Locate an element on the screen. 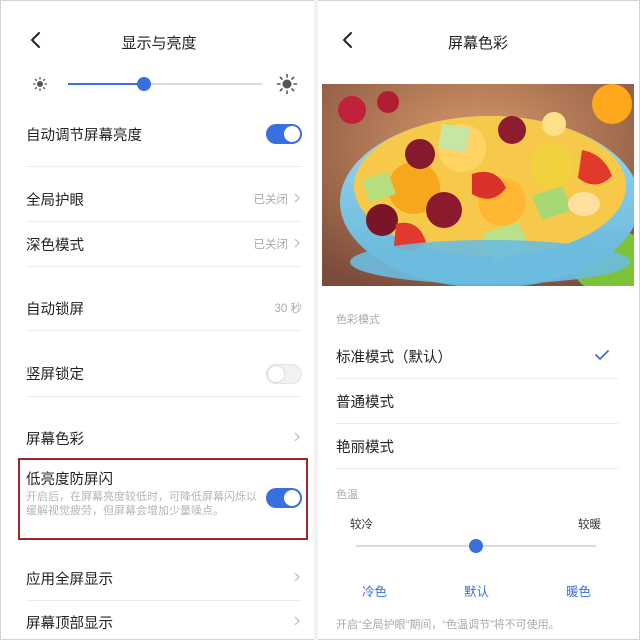  eye-care-status: 已关闭 is located at coordinates (271, 200).